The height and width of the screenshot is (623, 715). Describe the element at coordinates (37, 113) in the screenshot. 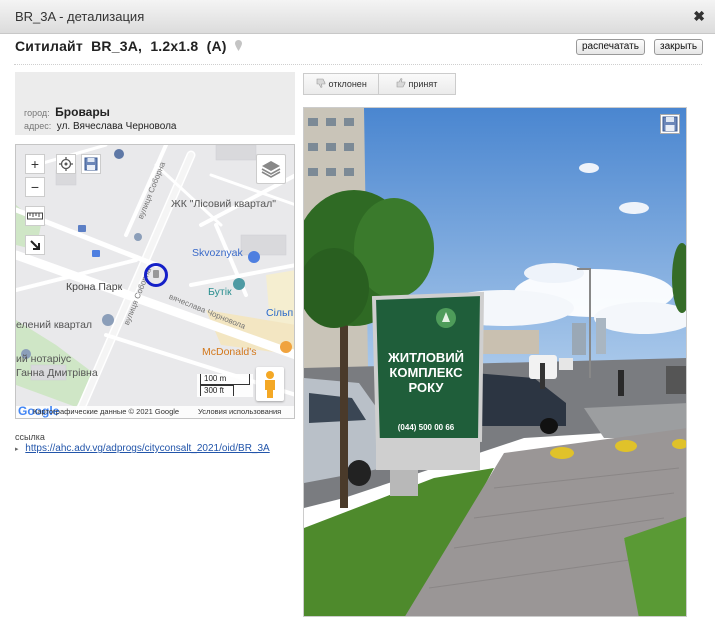

I see `city-label: город:` at that location.